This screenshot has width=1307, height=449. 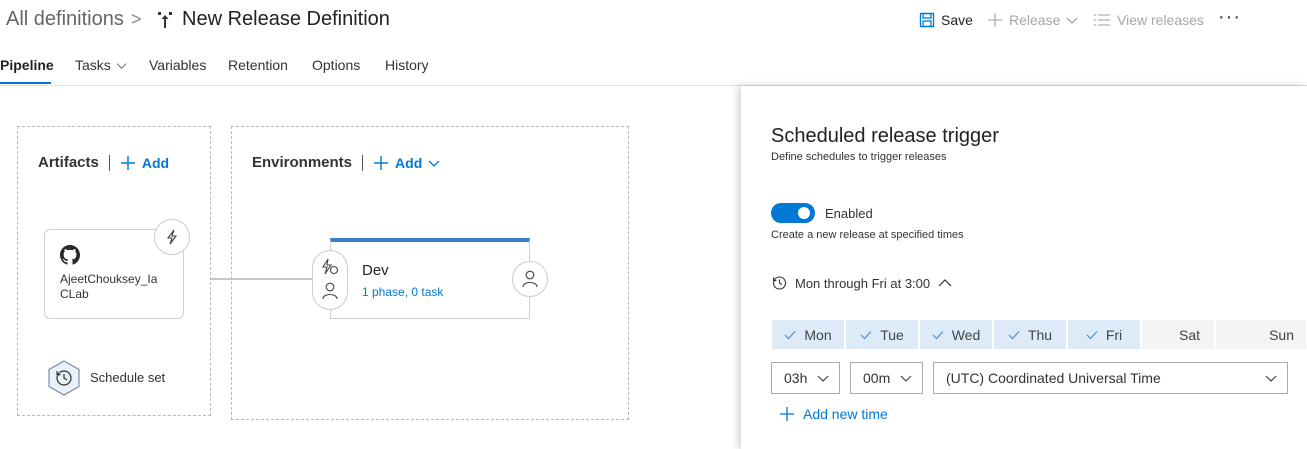 I want to click on page-title: New Release Definition, so click(x=286, y=19).